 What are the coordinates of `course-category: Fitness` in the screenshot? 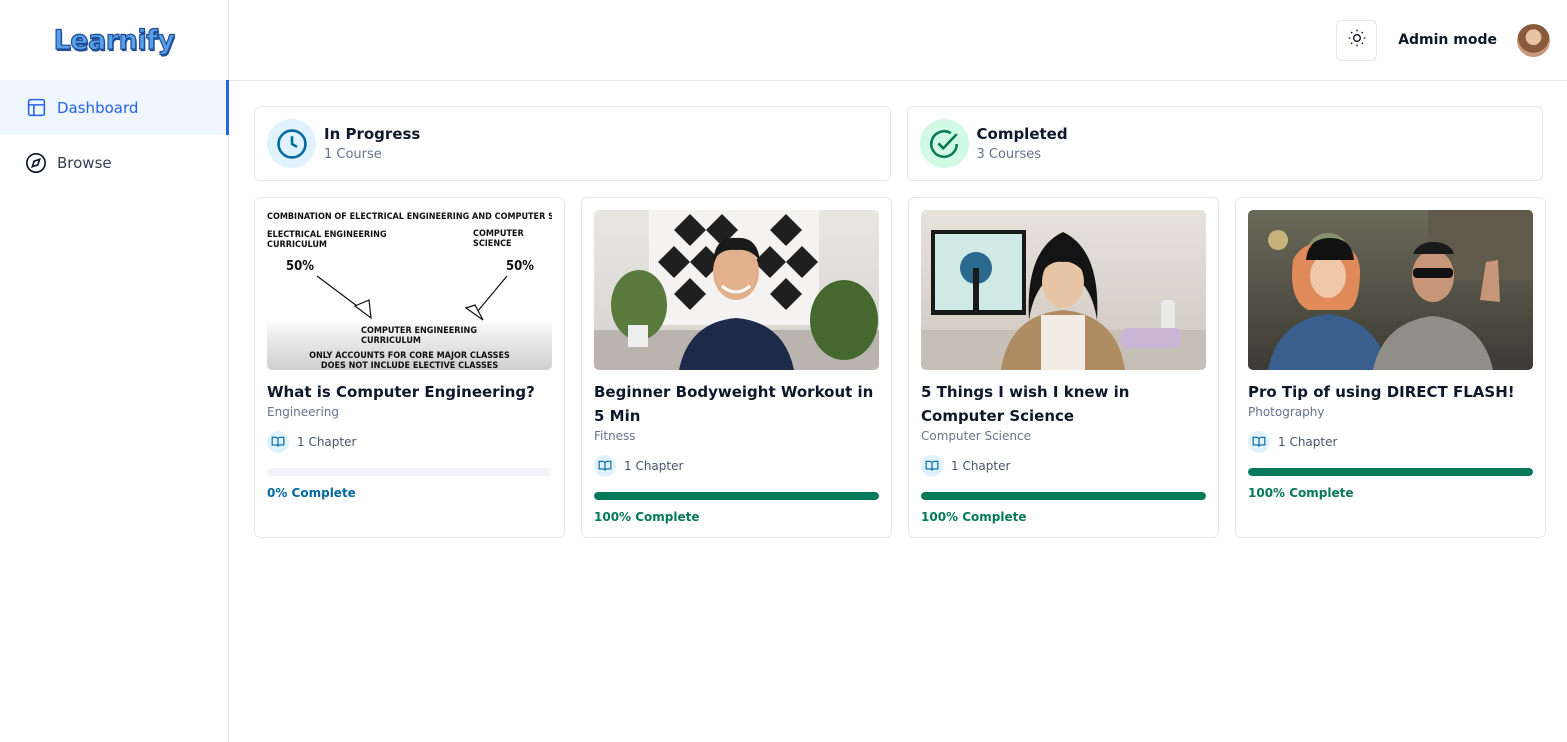 It's located at (615, 436).